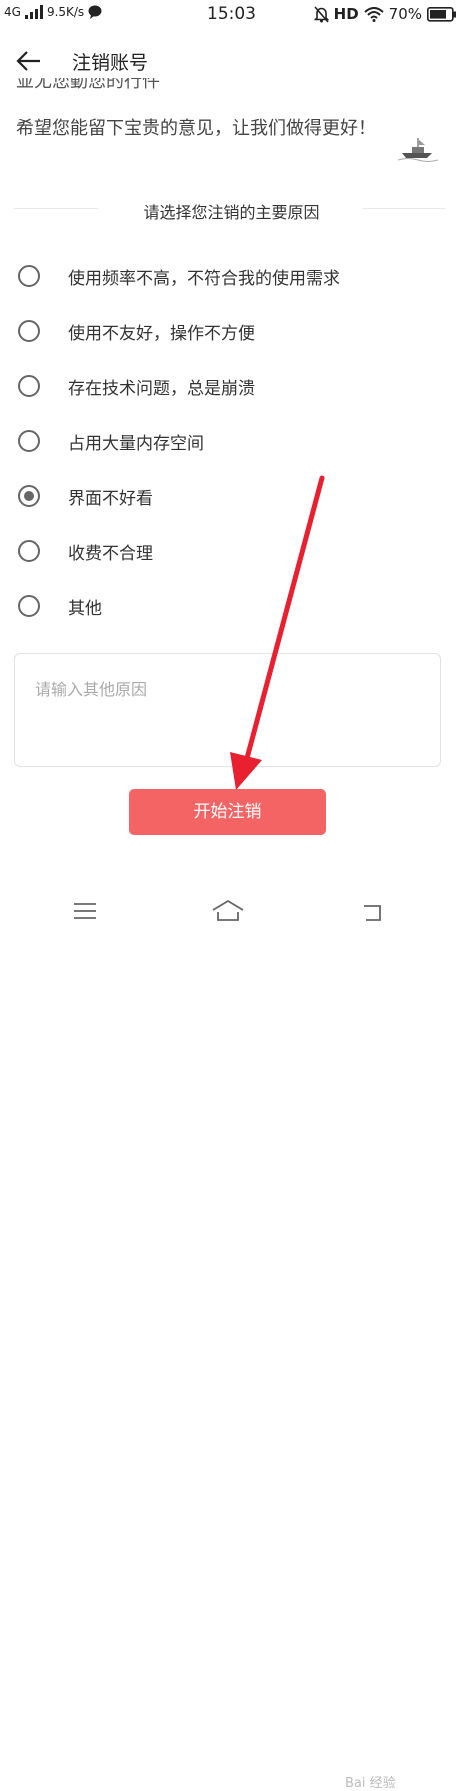  Describe the element at coordinates (373, 911) in the screenshot. I see `back-icon` at that location.